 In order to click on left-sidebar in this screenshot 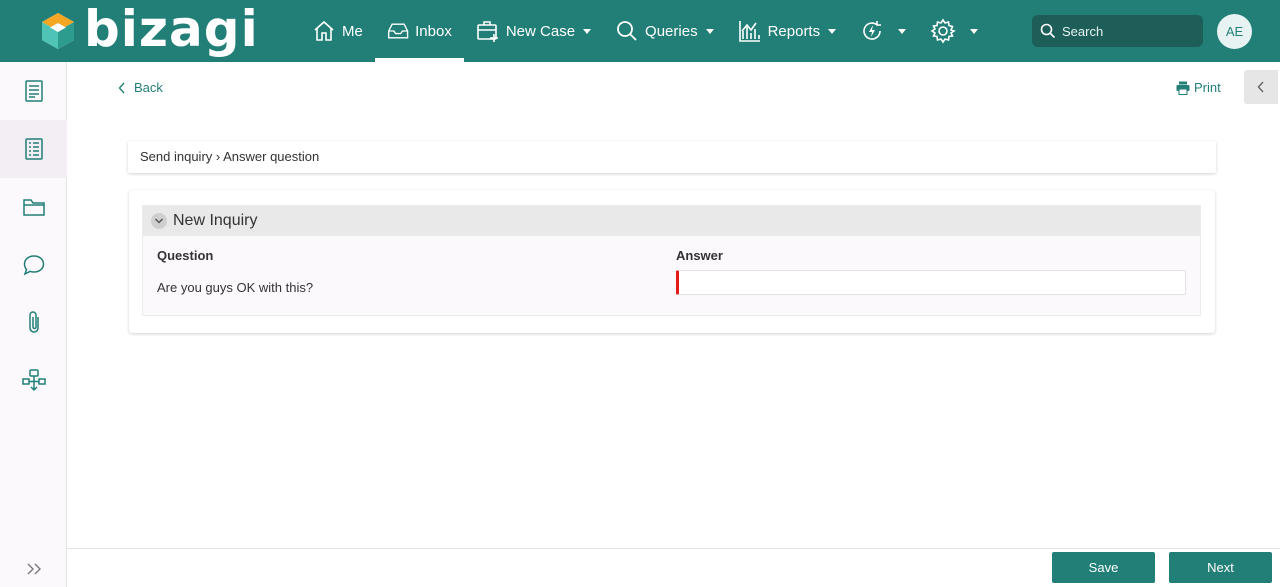, I will do `click(33, 324)`.